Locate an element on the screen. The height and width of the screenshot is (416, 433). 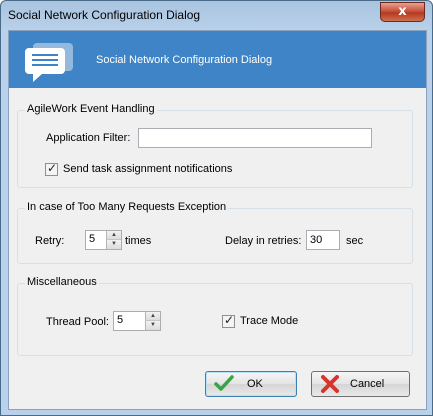
thread-pool-label: Thread Pool: is located at coordinates (77, 322).